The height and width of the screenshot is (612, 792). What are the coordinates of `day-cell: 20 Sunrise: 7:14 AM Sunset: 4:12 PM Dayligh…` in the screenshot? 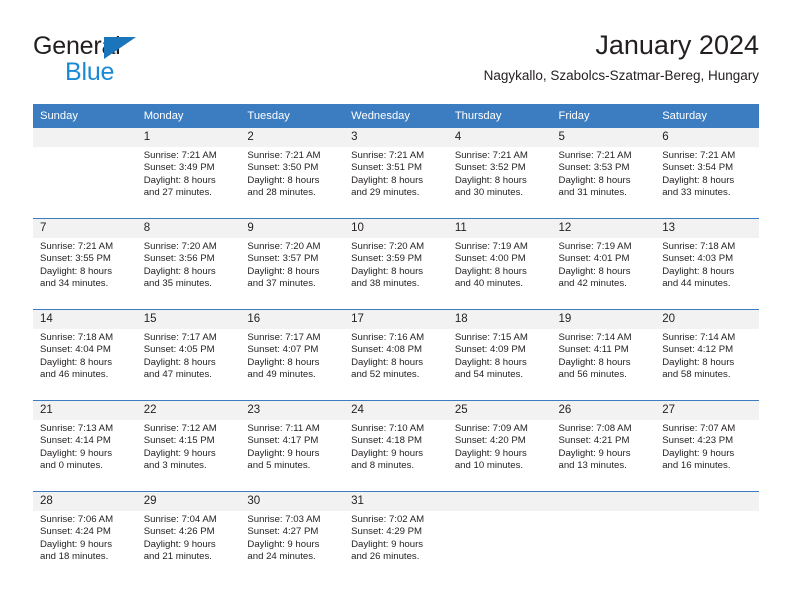 It's located at (707, 355).